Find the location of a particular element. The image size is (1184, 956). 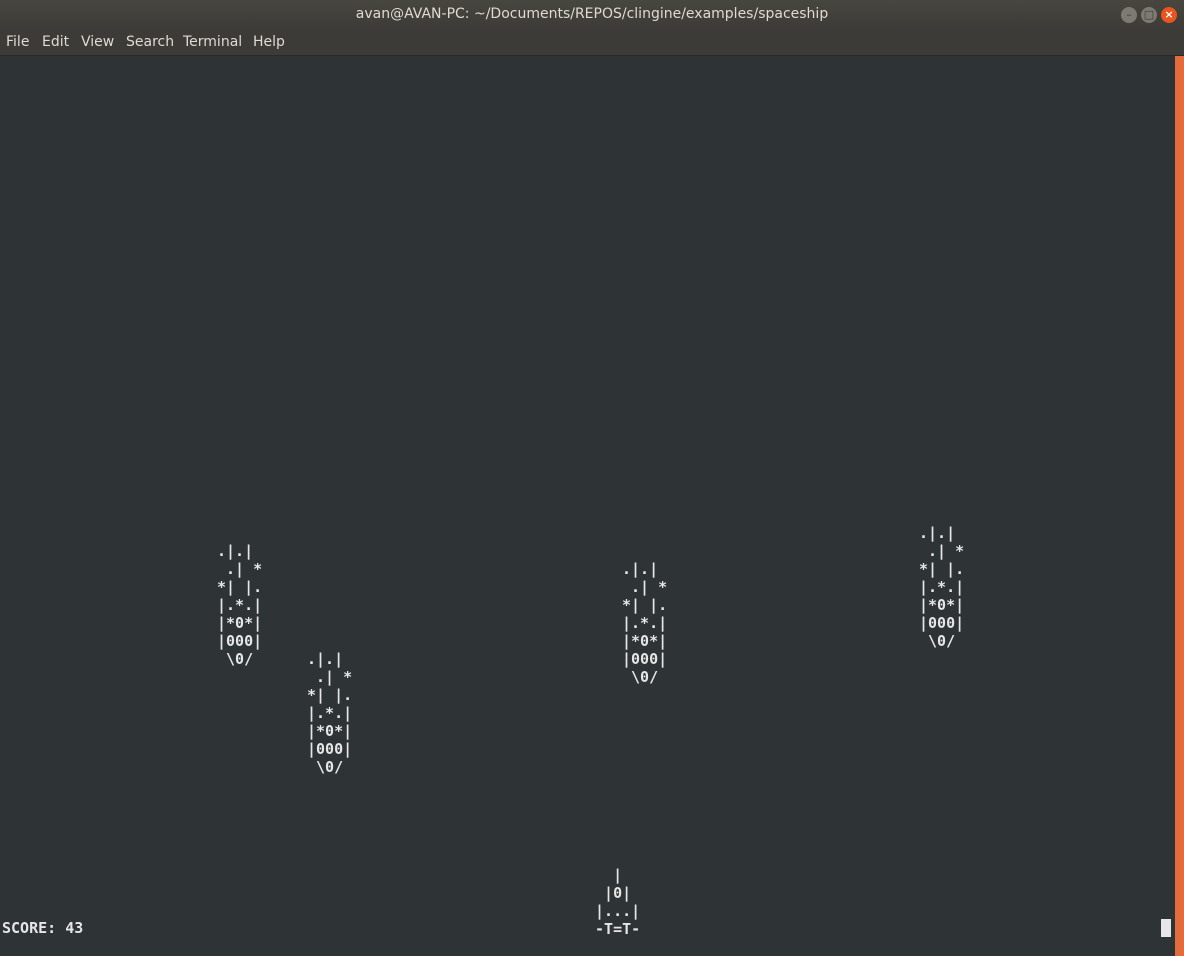

menu-bar: File Edit View Search Terminal Help is located at coordinates (592, 43).